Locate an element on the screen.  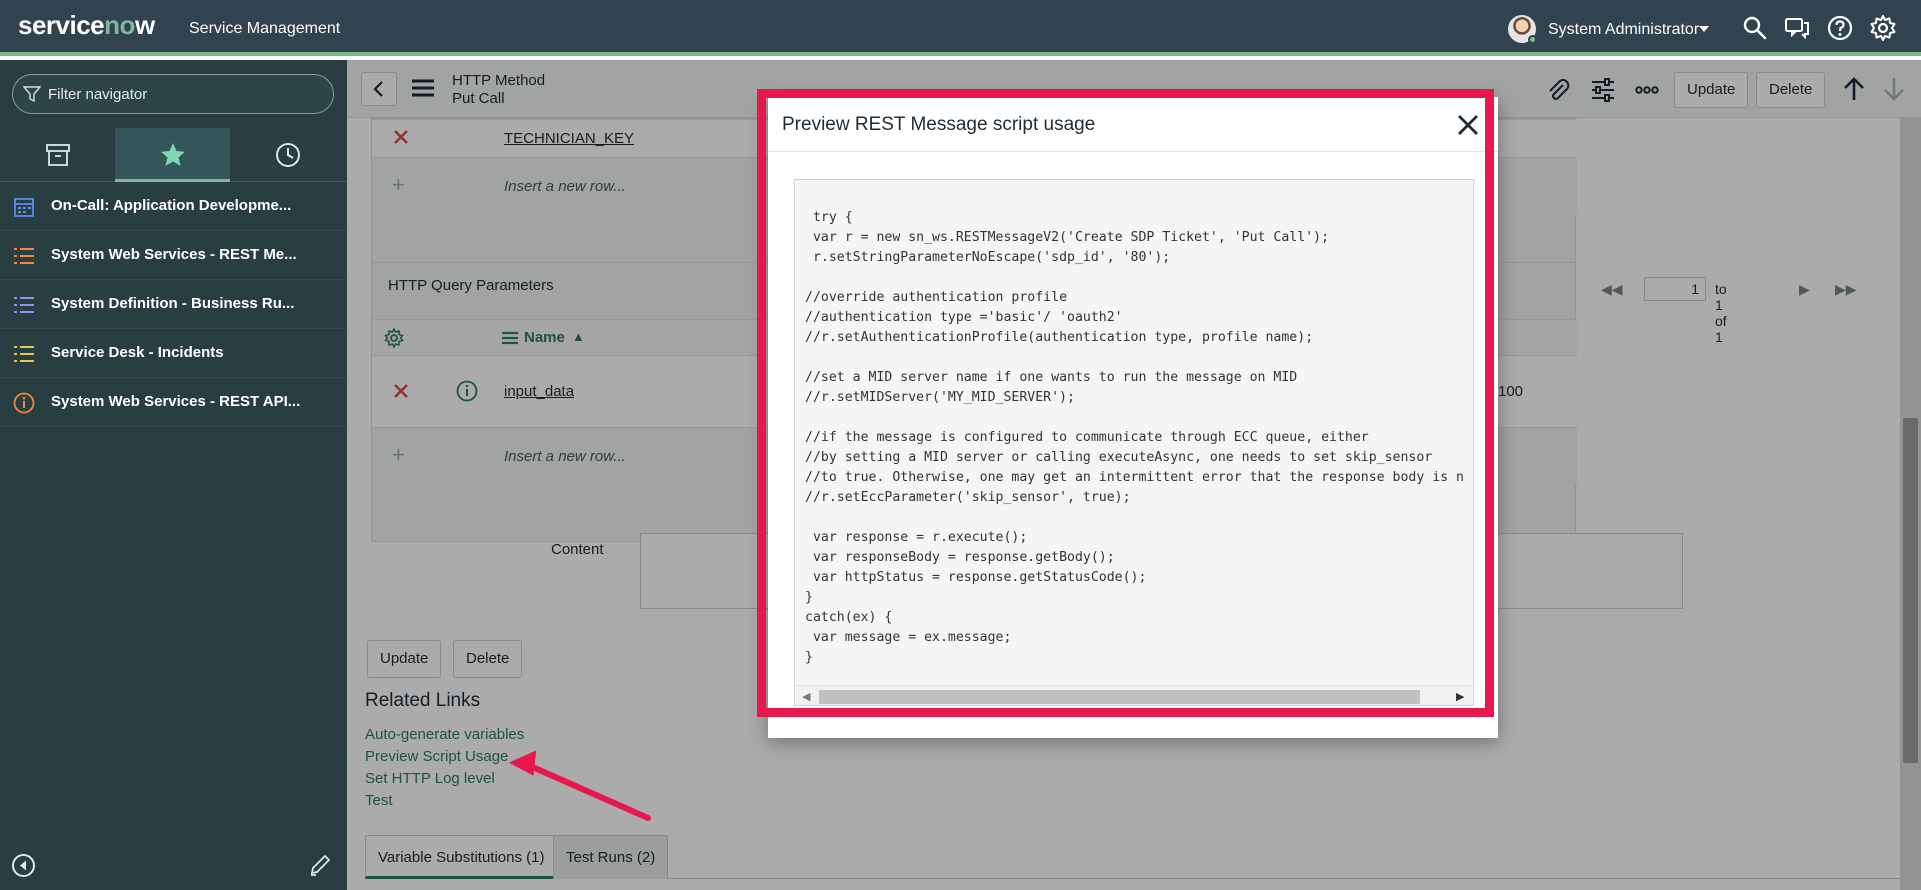
info-icon is located at coordinates (24, 403).